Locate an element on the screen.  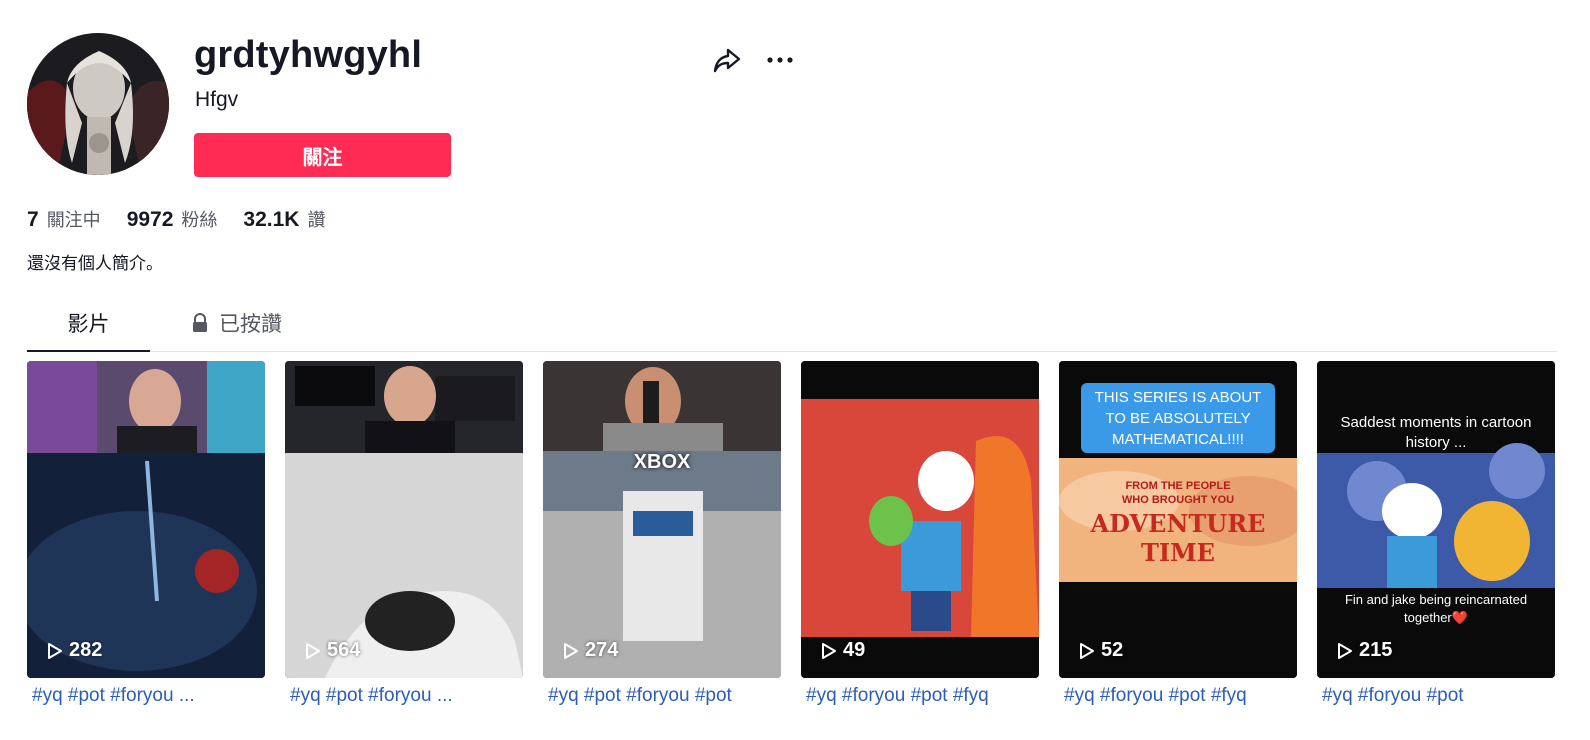
video-overlay-text: ADVENTURE TIME is located at coordinates (1178, 538).